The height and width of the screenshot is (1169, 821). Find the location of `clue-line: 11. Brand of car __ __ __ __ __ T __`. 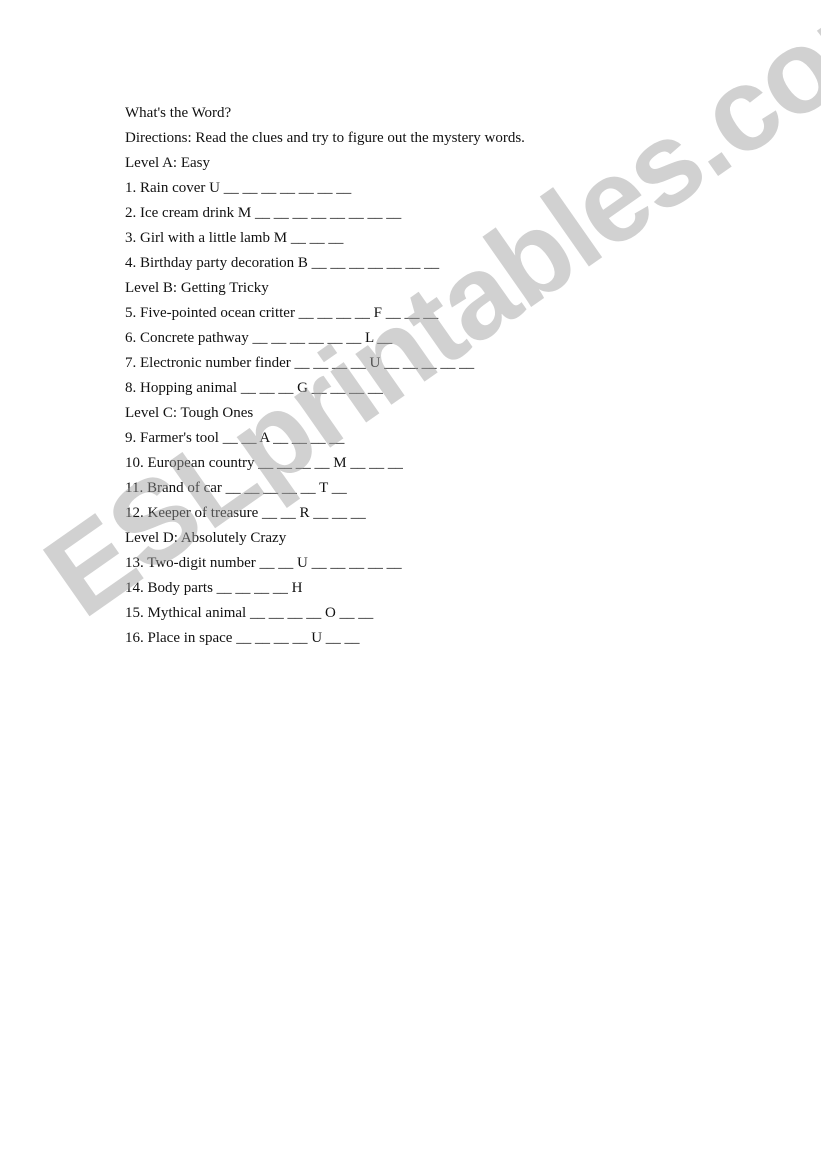

clue-line: 11. Brand of car __ __ __ __ __ T __ is located at coordinates (236, 488).